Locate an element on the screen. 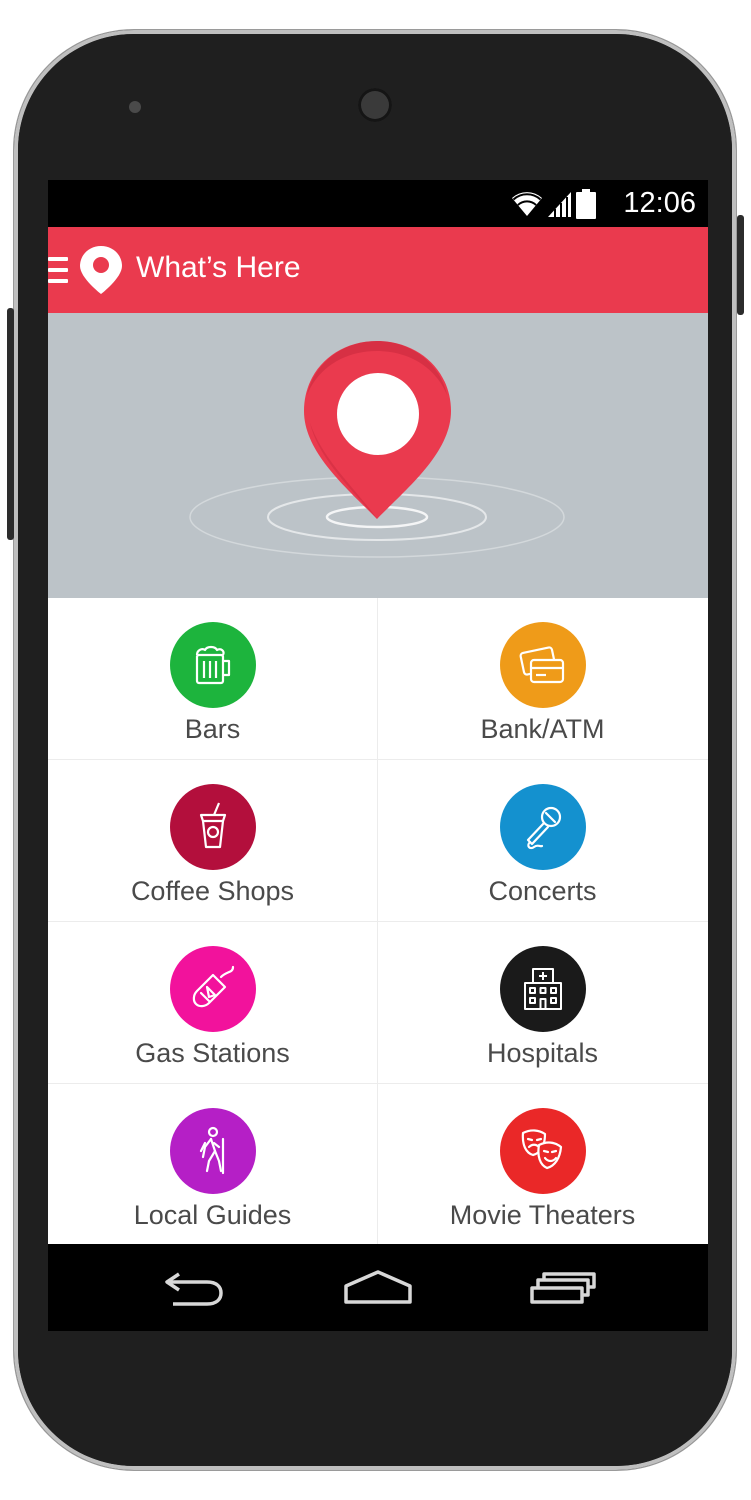 This screenshot has width=751, height=1500. category-tile-concerts: Concerts is located at coordinates (542, 840).